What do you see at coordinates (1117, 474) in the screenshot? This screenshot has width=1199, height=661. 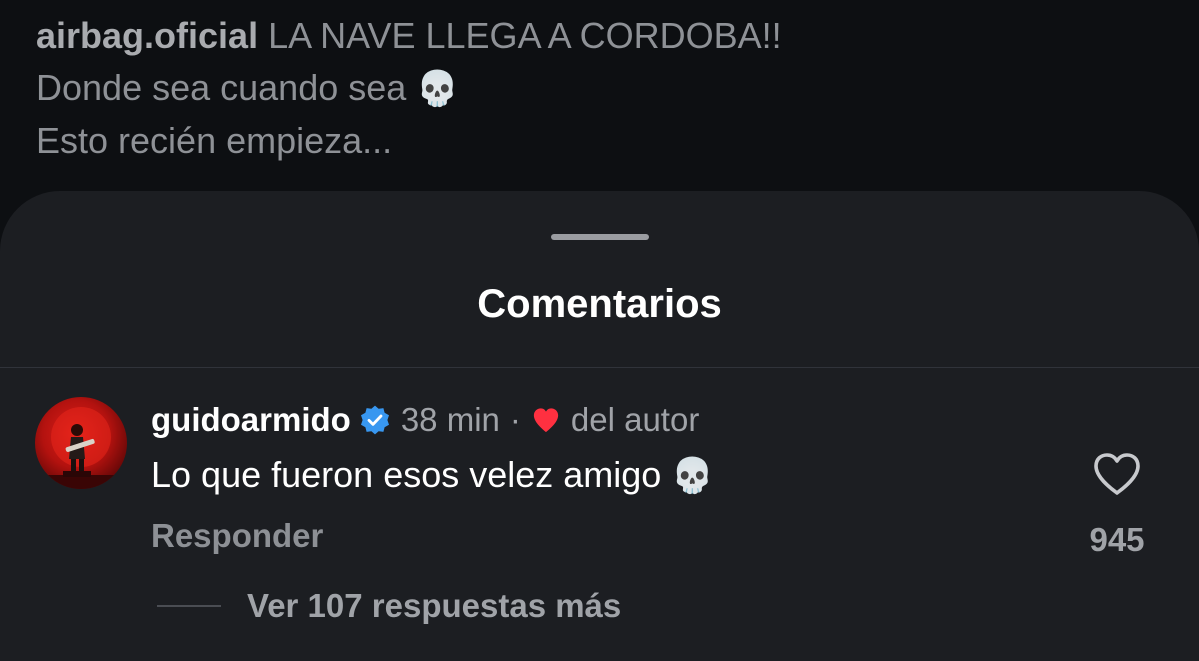 I see `like-heart-icon` at bounding box center [1117, 474].